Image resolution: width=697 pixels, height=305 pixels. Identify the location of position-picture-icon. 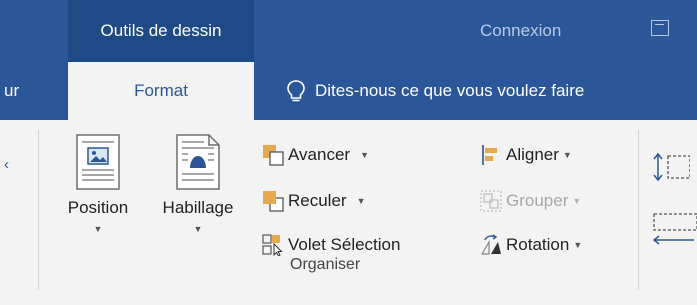
(98, 162).